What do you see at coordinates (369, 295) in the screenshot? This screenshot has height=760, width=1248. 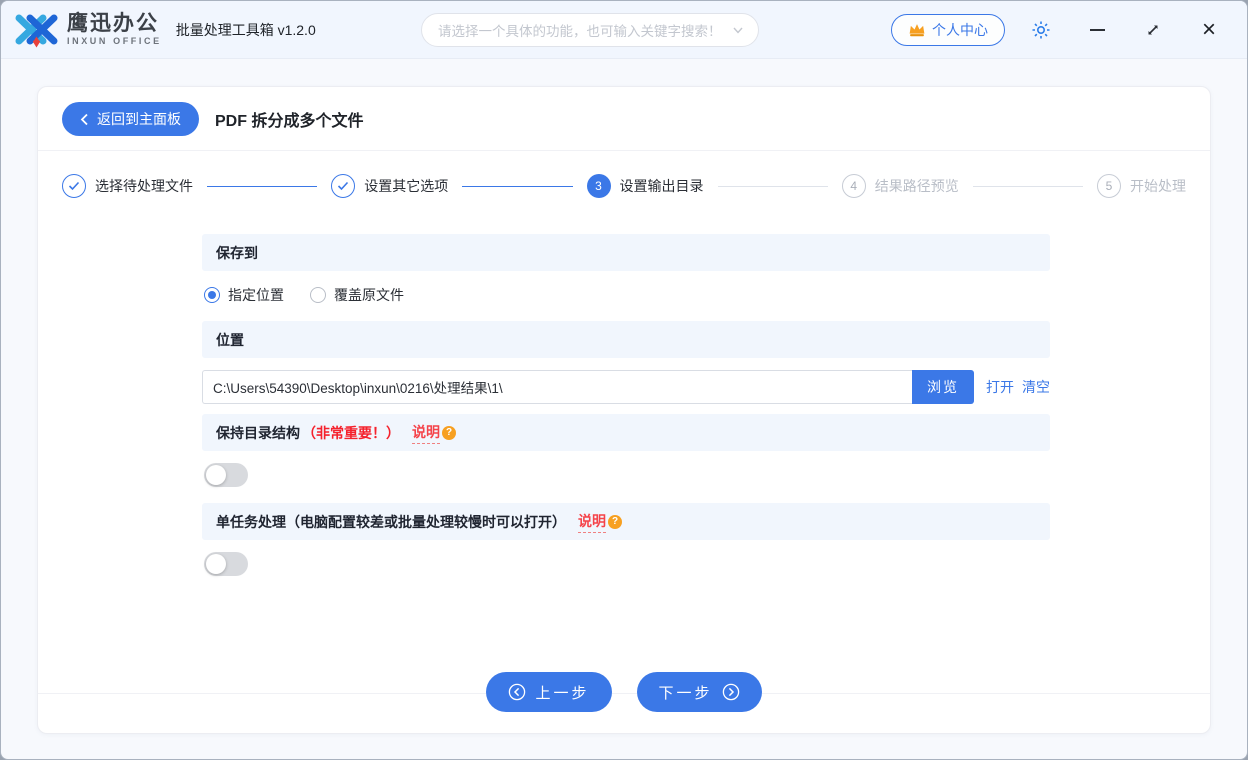 I see `radio-overwrite-original-label: 覆盖原文件` at bounding box center [369, 295].